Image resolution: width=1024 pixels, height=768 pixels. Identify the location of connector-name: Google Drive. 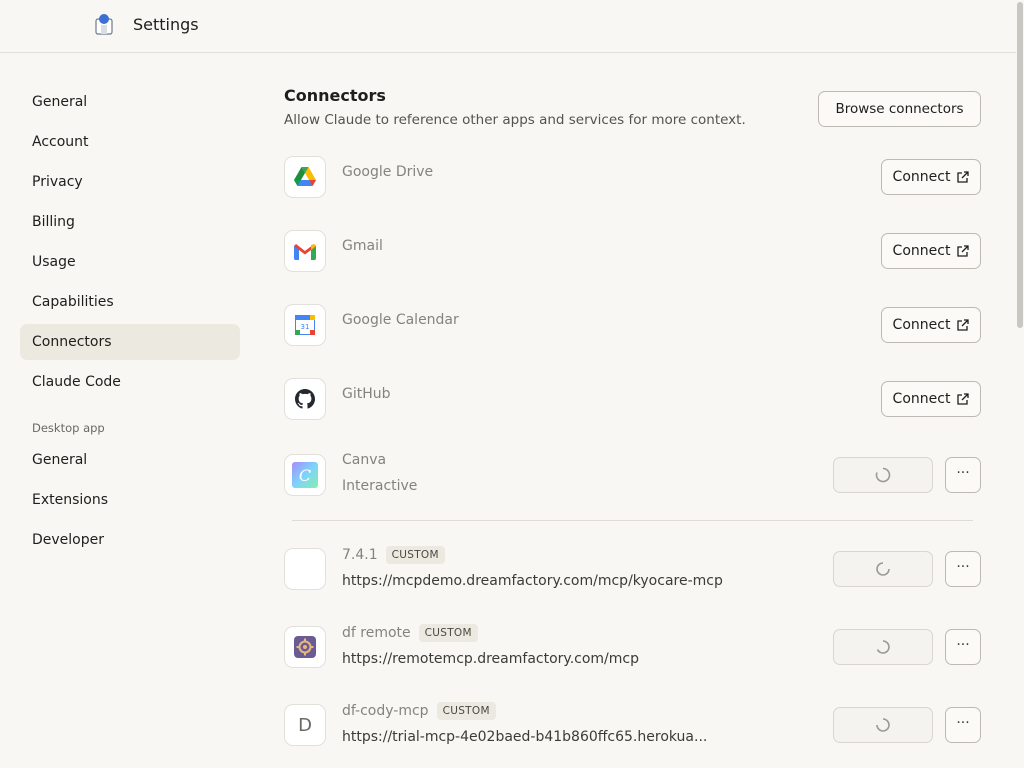
(388, 172).